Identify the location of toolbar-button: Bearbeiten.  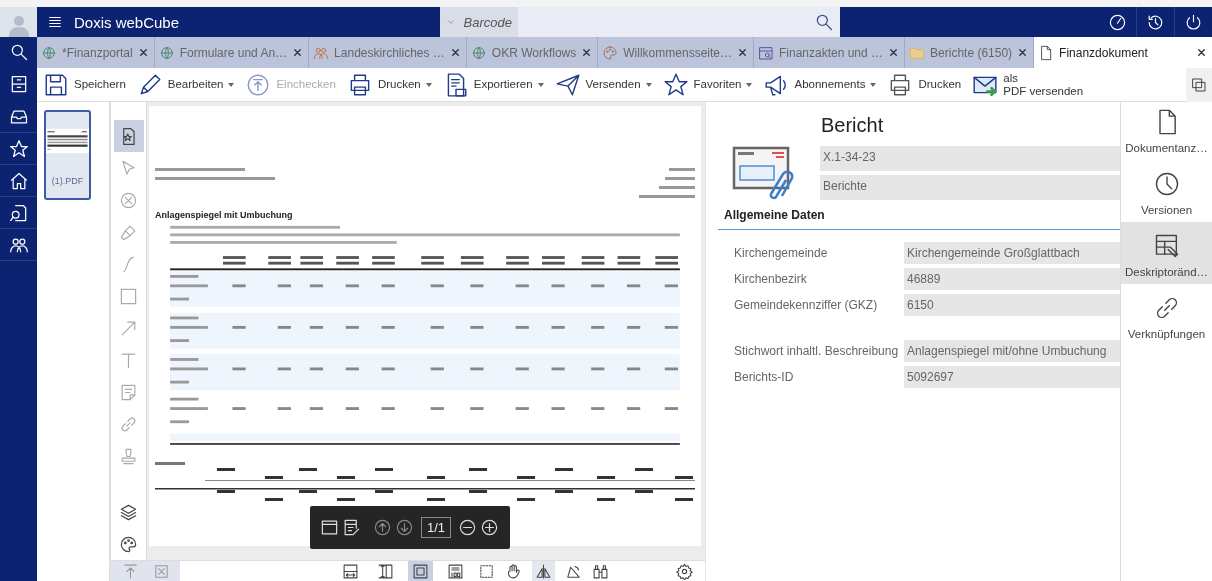
(185, 84).